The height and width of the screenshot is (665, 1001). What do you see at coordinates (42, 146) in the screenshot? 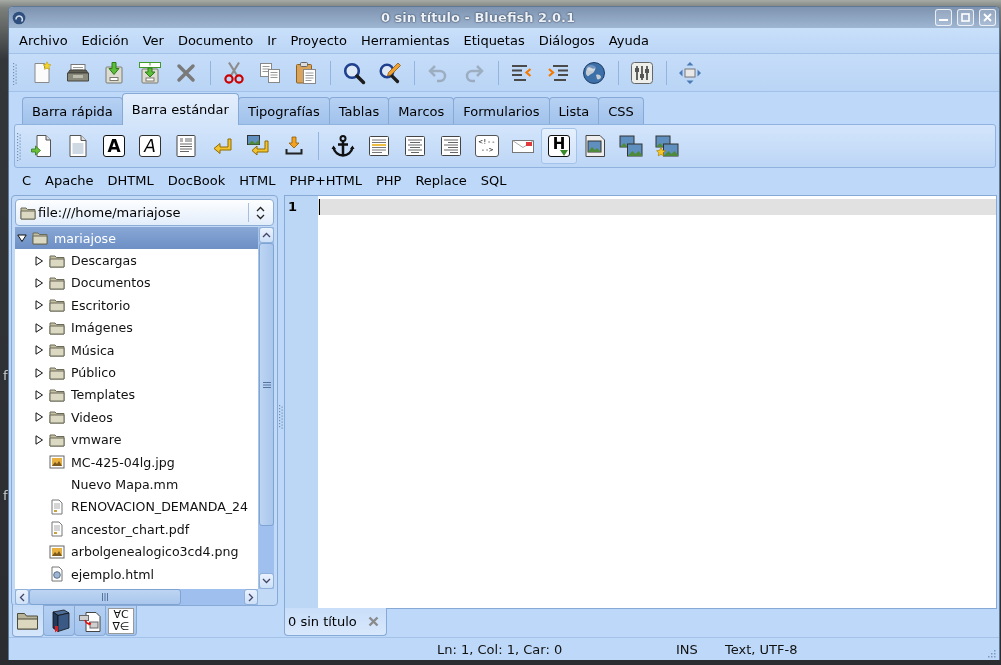
I see `page-arrow-icon` at bounding box center [42, 146].